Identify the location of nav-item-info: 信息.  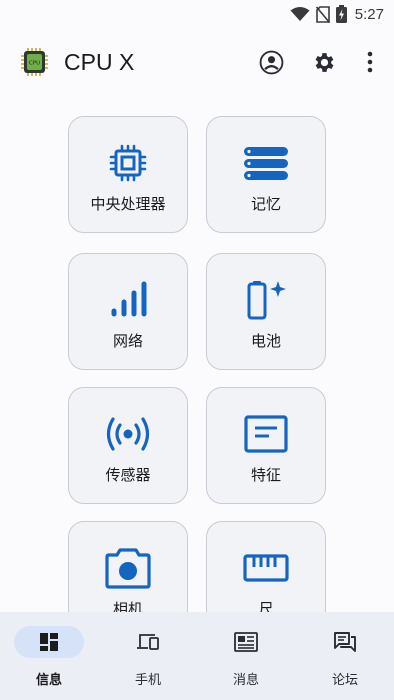
(49, 656).